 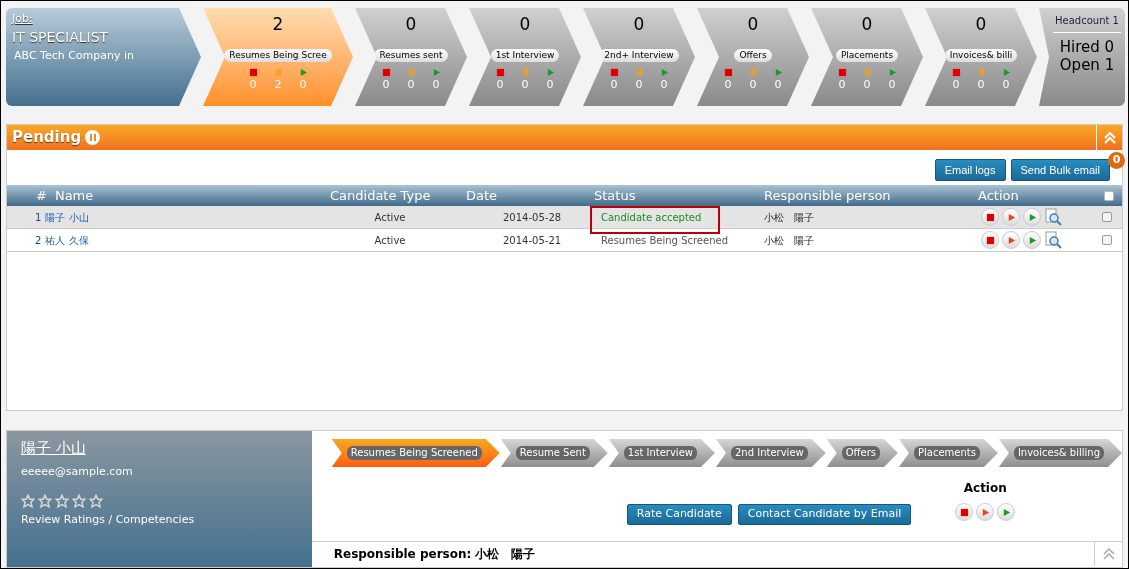 What do you see at coordinates (679, 514) in the screenshot?
I see `rate-candidate-button: Rate Candidate` at bounding box center [679, 514].